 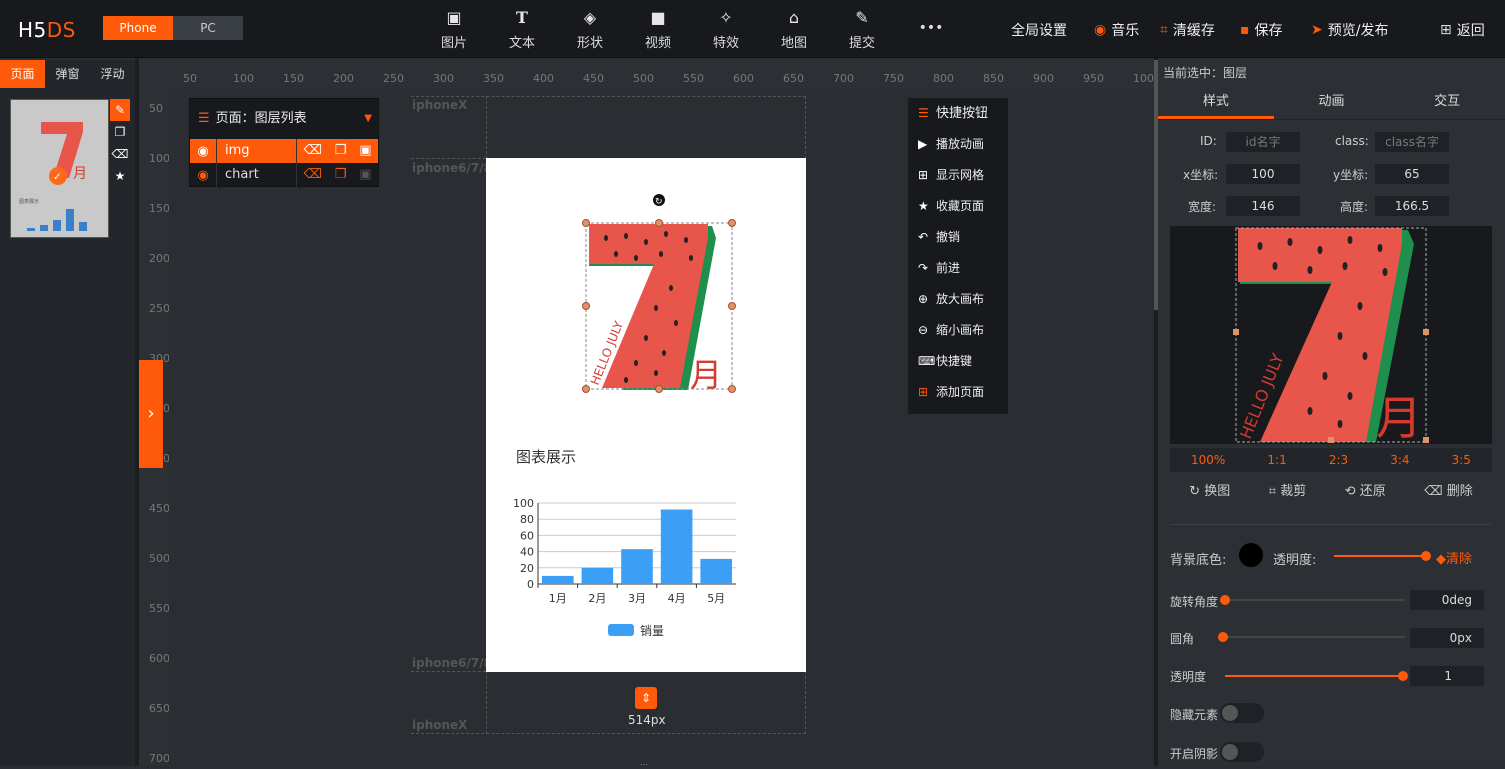 What do you see at coordinates (726, 29) in the screenshot?
I see `tool-effect-button: ✧ 特效` at bounding box center [726, 29].